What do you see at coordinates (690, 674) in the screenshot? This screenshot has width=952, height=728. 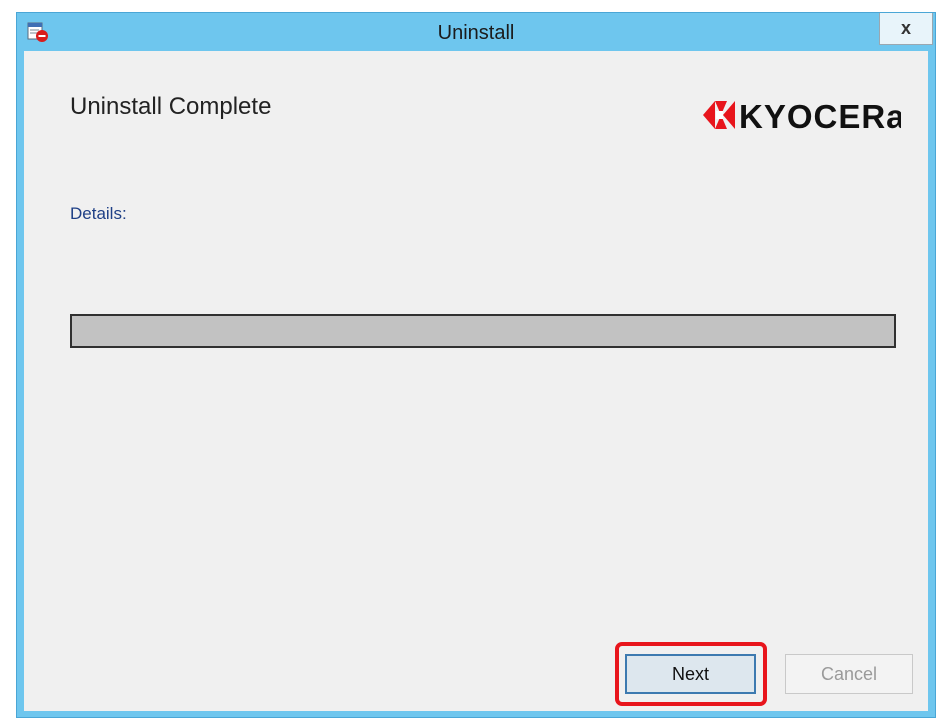 I see `next-button: Next` at bounding box center [690, 674].